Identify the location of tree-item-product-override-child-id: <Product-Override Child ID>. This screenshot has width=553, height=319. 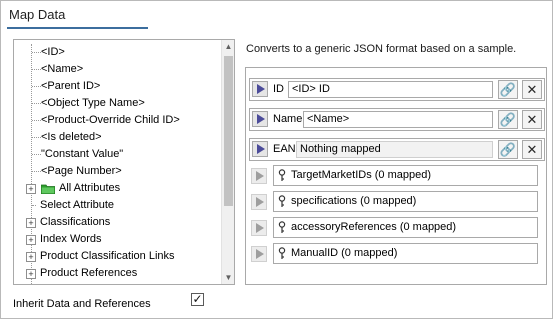
(117, 120).